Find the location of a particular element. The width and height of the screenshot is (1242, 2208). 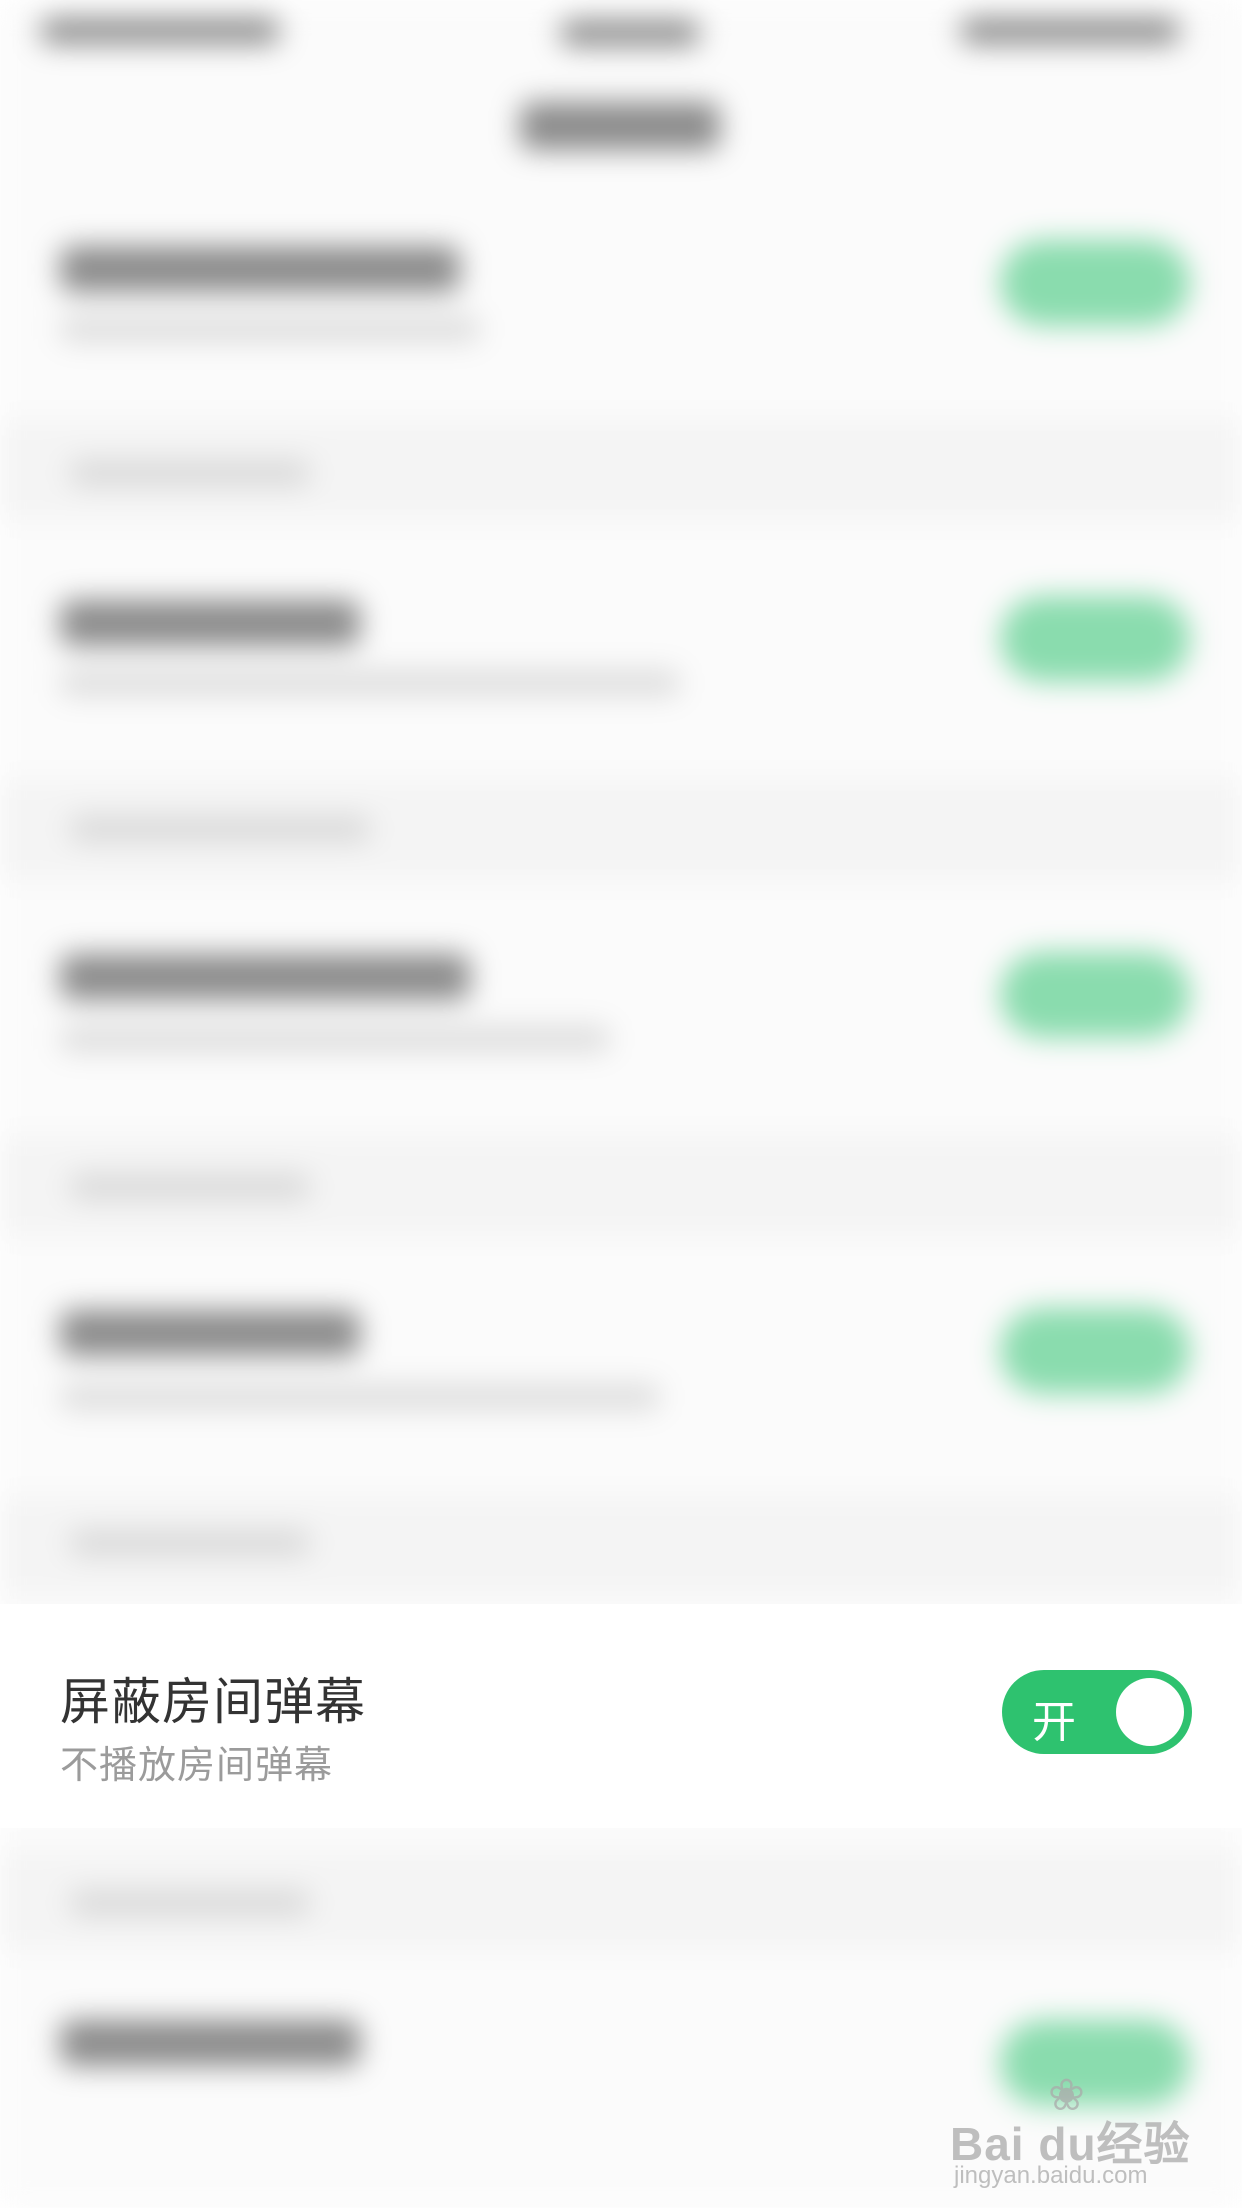

setting-subtitle: 不播放房间弹幕 is located at coordinates (197, 1765).